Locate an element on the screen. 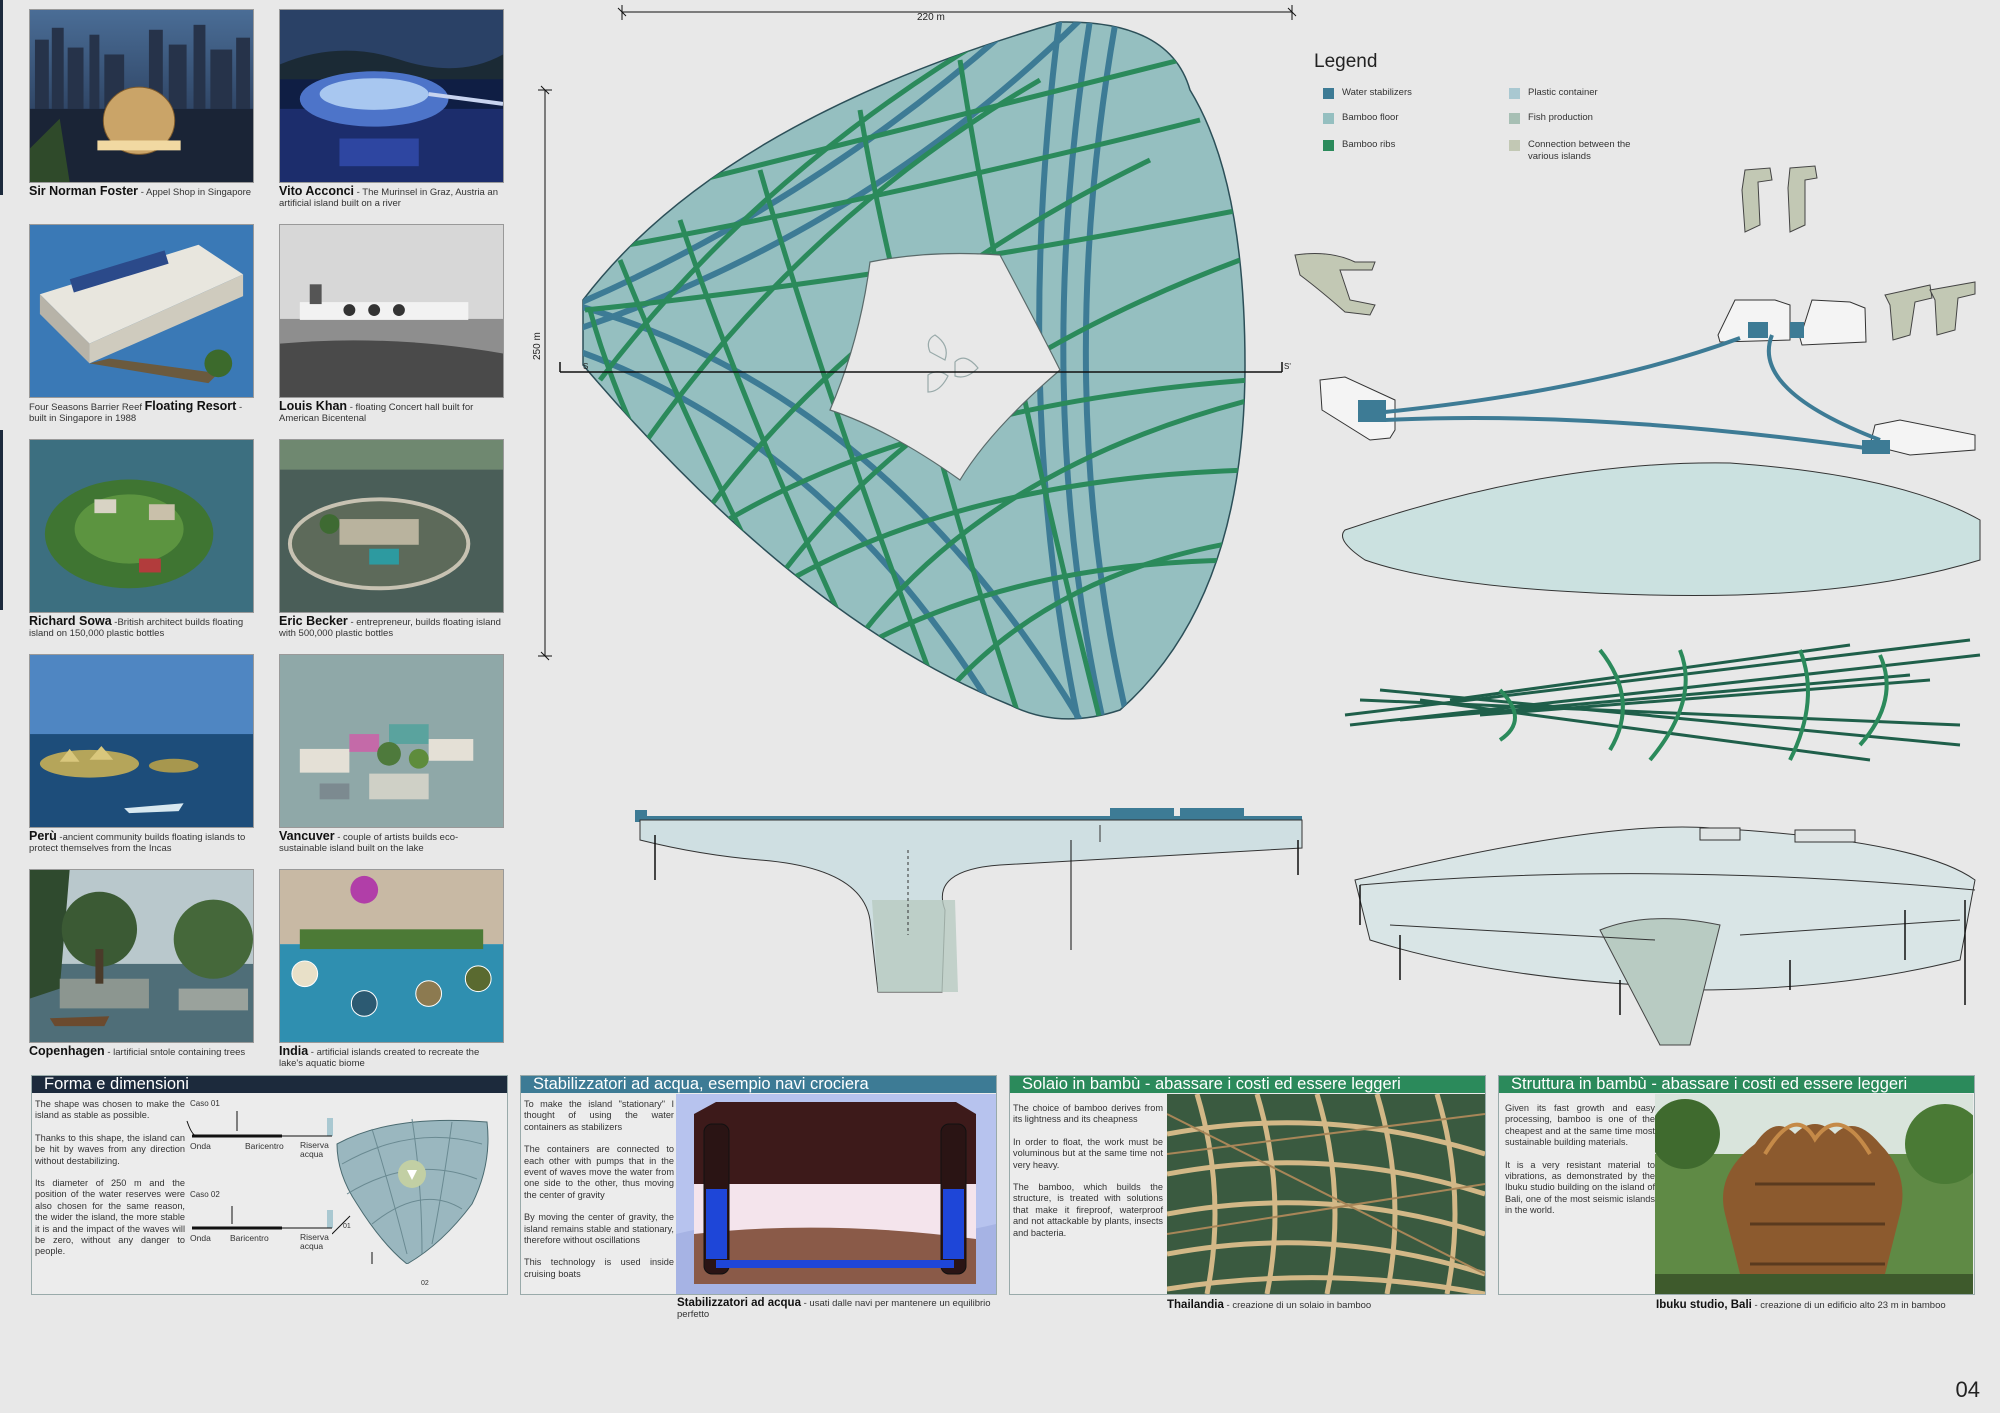 This screenshot has width=2000, height=1413. legend-item-water-stabilizers: Water stabilizers is located at coordinates (1388, 93).